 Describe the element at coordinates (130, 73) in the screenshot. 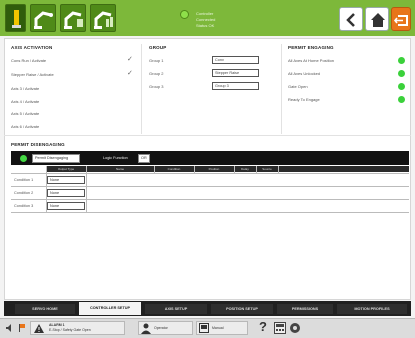

I see `axis-activate-checkbox-2: ✓` at that location.